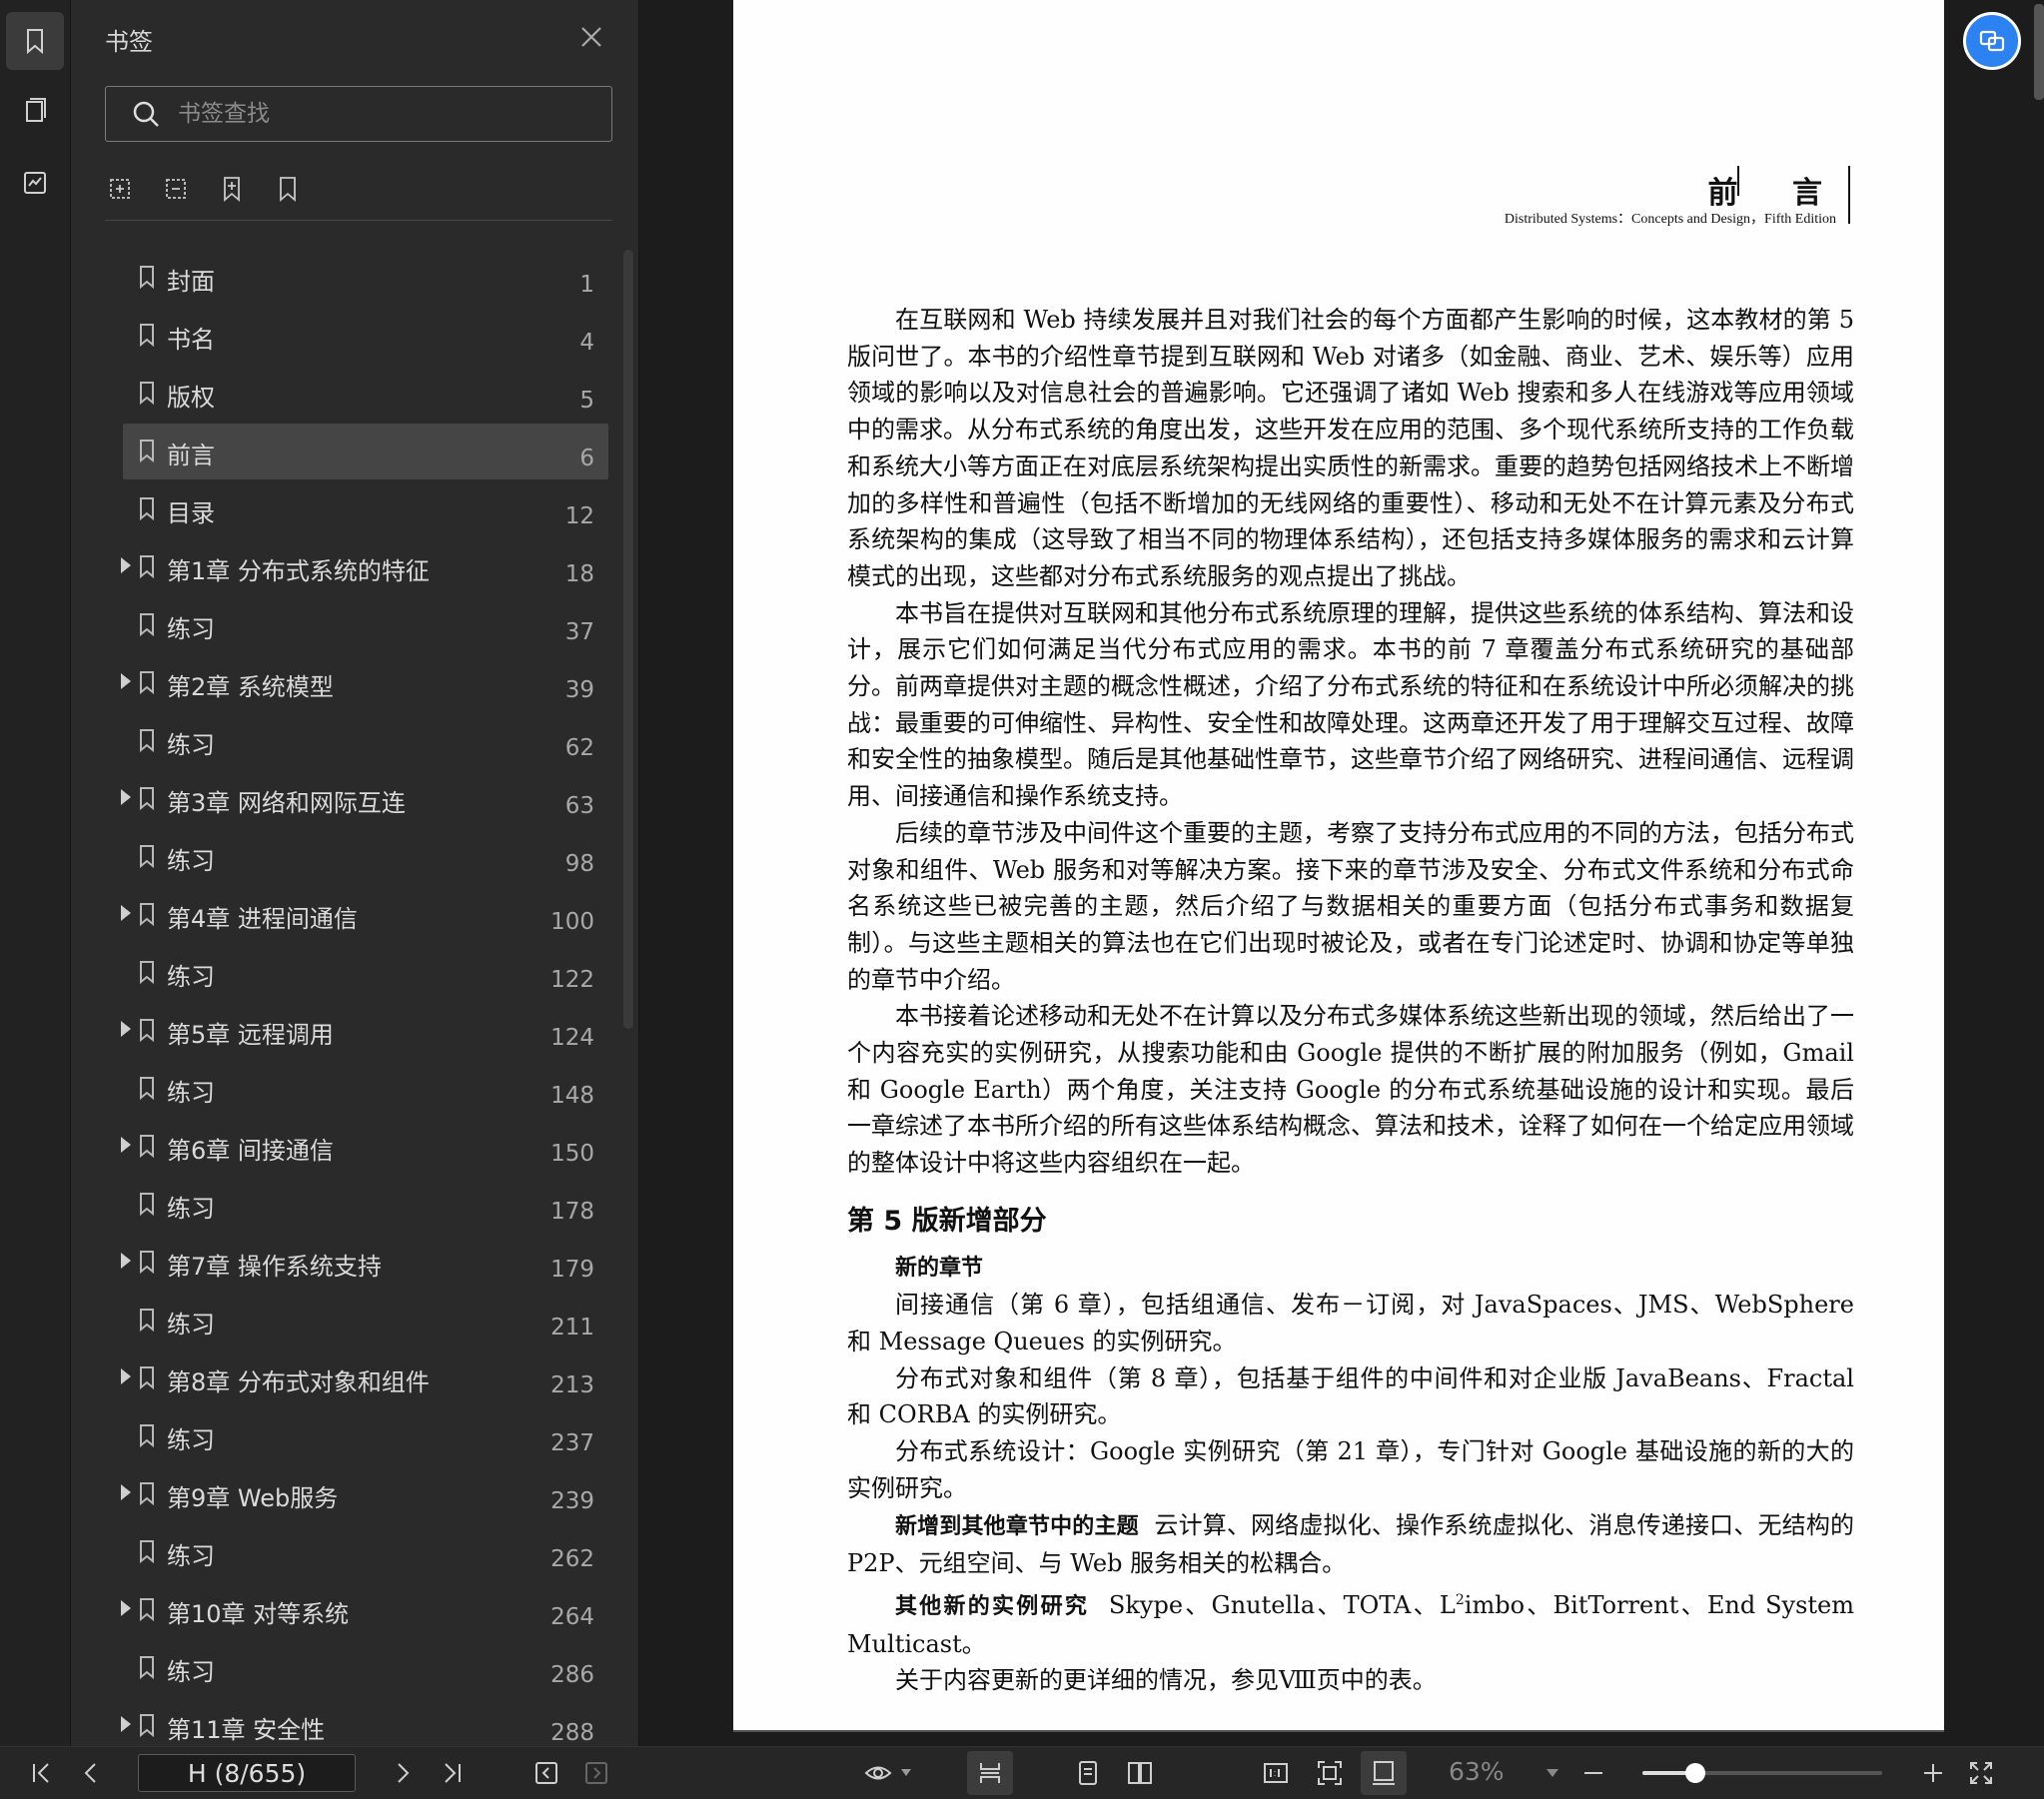 The image size is (2044, 1799). I want to click on expand-all-icon, so click(122, 191).